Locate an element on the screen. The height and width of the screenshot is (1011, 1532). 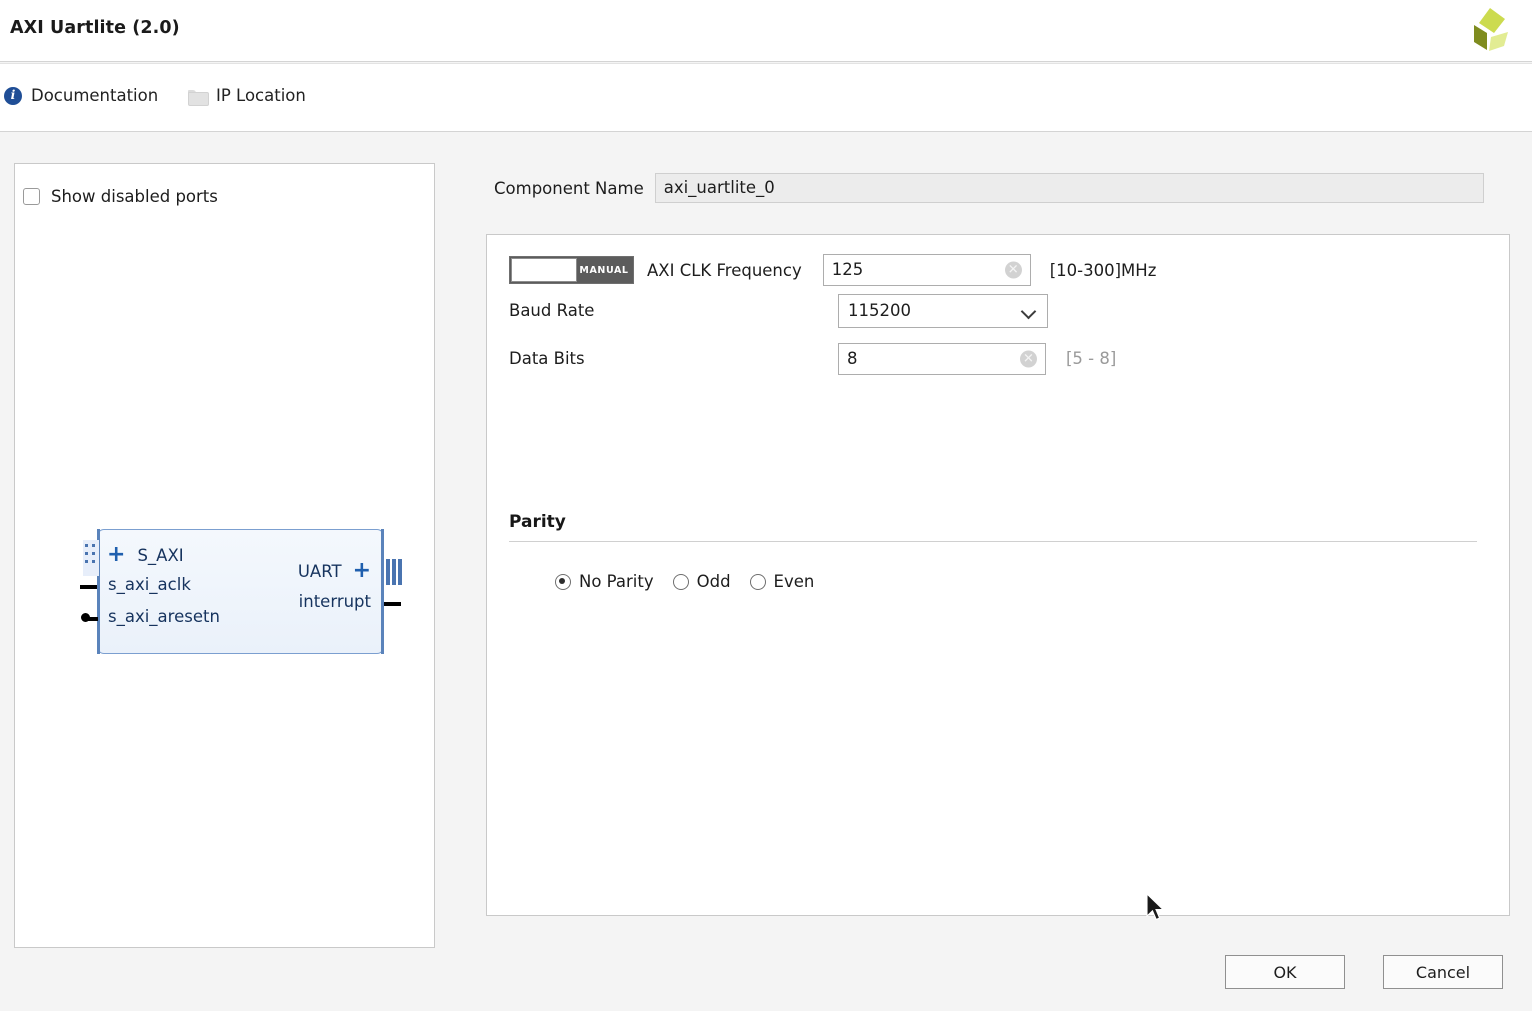
component-name-row: Component Name axi_uartlite_0 is located at coordinates (989, 188).